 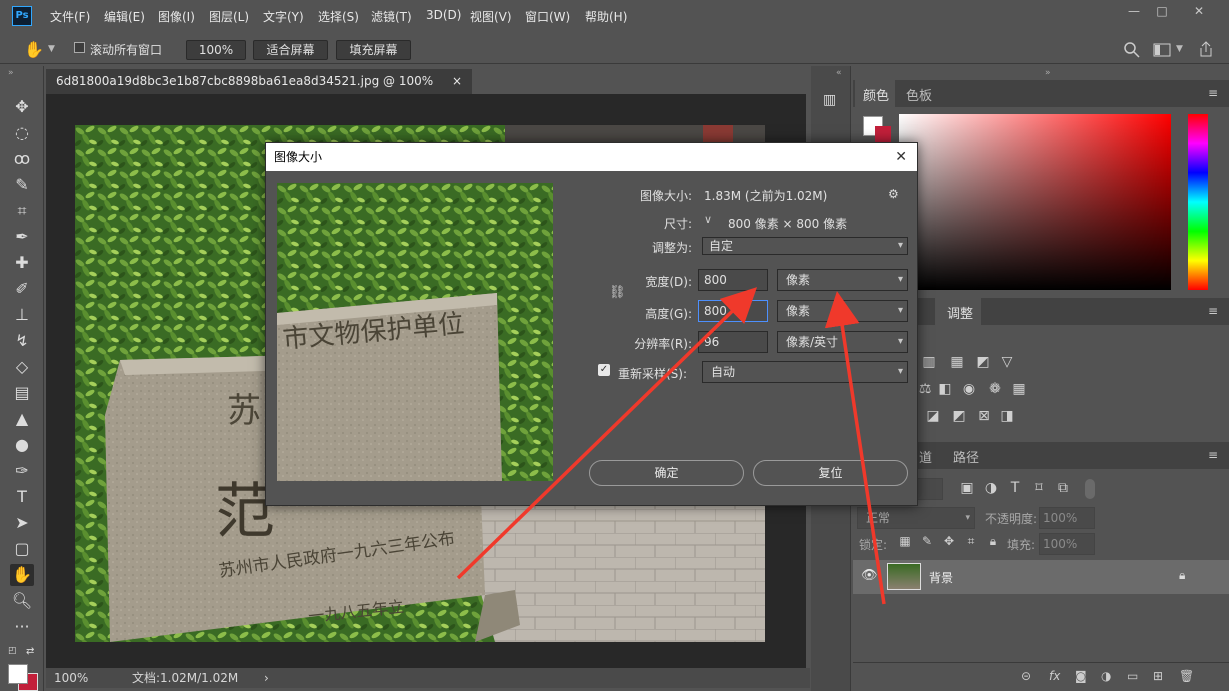 I want to click on blend-mode-select: 正常 ▾, so click(x=916, y=518).